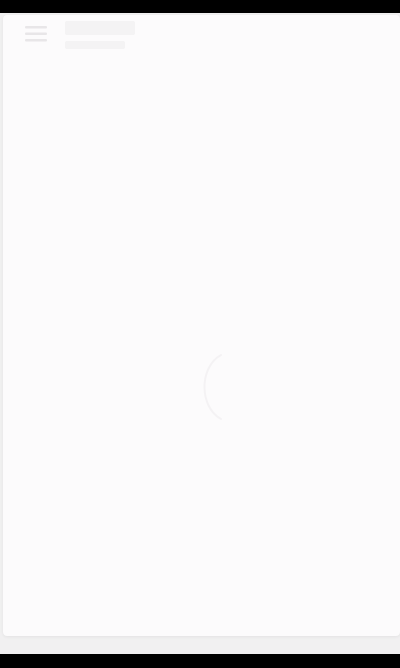 Image resolution: width=400 pixels, height=668 pixels. I want to click on app-subtitle-placeholder, so click(95, 45).